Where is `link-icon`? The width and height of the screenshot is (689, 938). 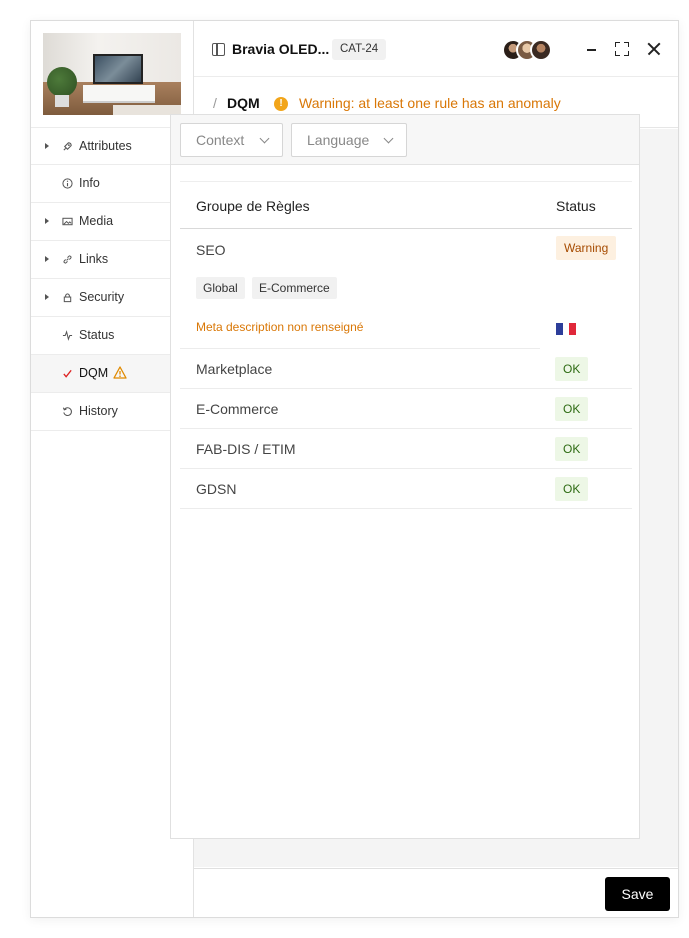 link-icon is located at coordinates (67, 259).